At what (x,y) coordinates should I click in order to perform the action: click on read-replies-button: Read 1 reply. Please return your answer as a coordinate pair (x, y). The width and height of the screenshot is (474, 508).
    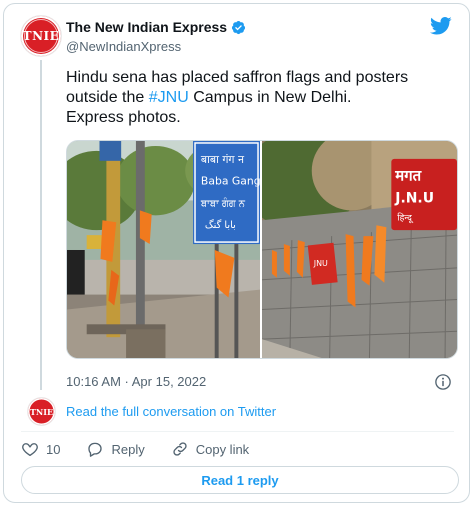
    Looking at the image, I should click on (240, 480).